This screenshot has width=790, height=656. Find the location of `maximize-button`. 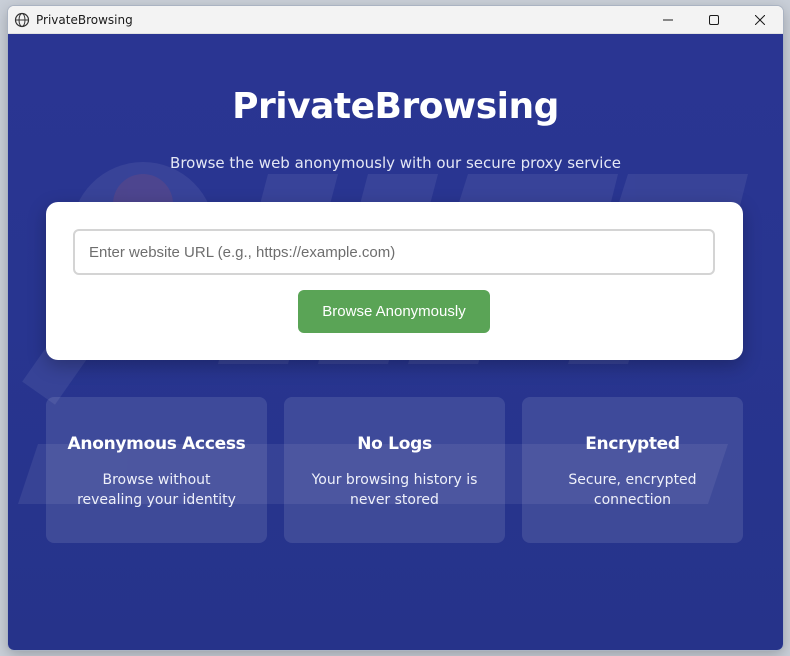

maximize-button is located at coordinates (714, 20).